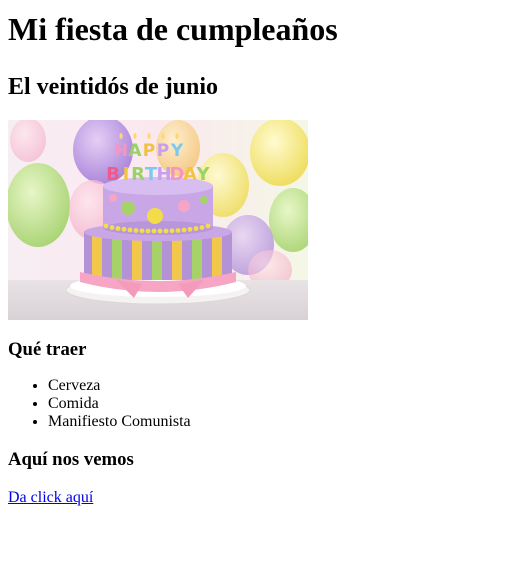 Image resolution: width=528 pixels, height=588 pixels. I want to click on meet-heading: Aquí nos vemos, so click(71, 459).